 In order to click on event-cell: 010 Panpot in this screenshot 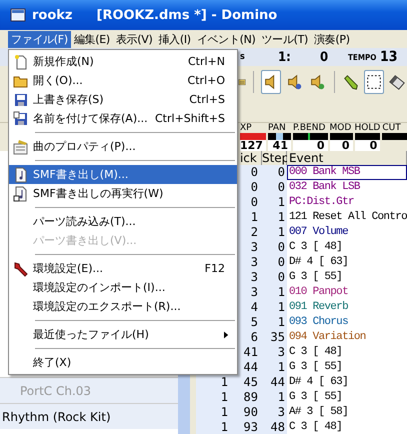, I will do `click(346, 292)`.